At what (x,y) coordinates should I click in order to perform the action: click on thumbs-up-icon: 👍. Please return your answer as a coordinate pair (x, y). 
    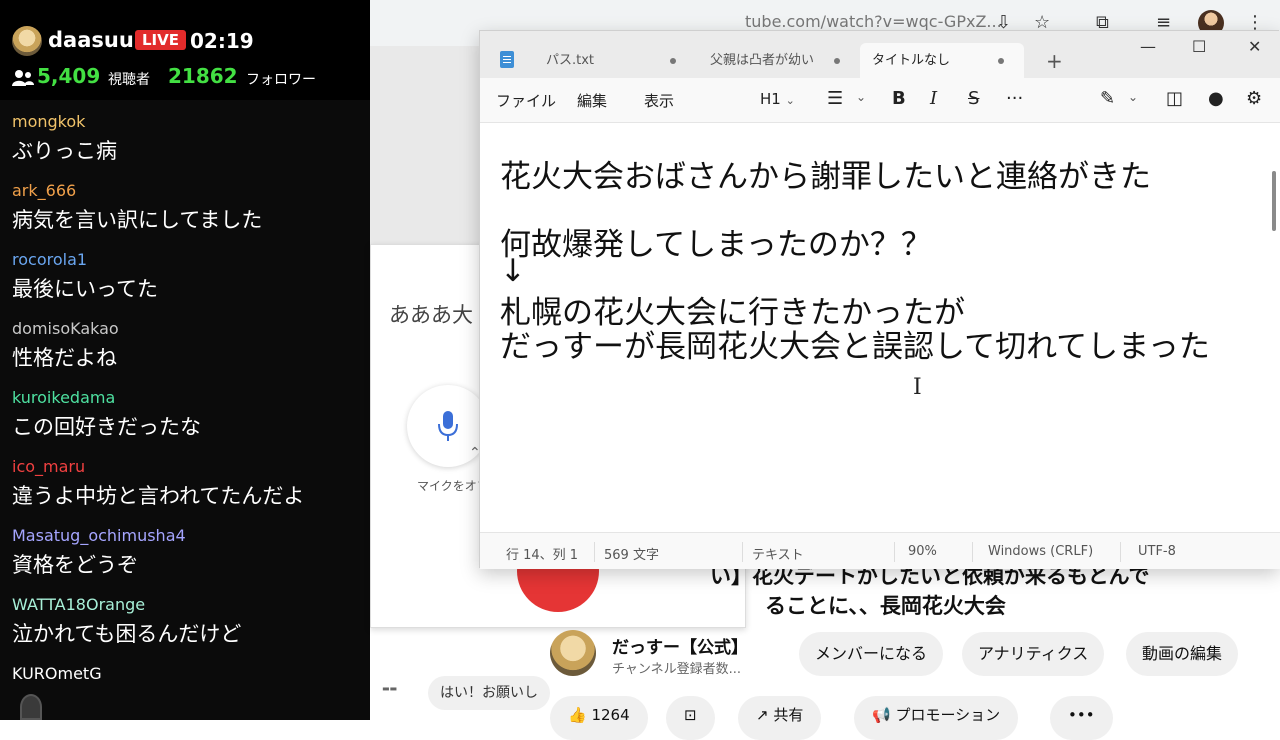
    Looking at the image, I should click on (580, 715).